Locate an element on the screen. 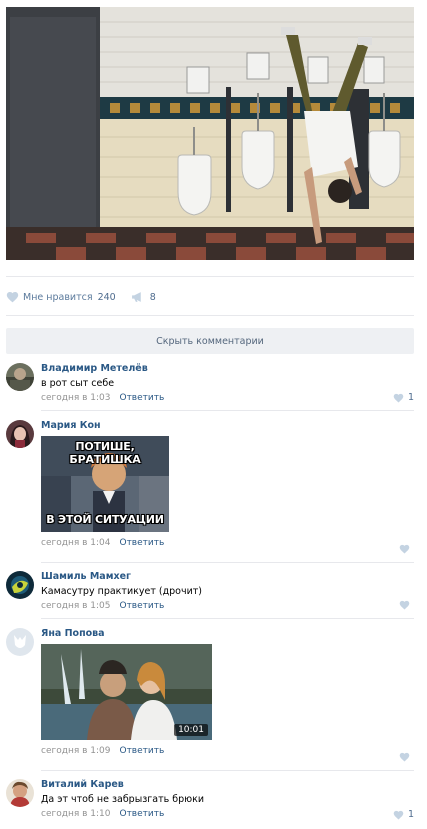 The width and height of the screenshot is (427, 829). share-count: 8 is located at coordinates (152, 297).